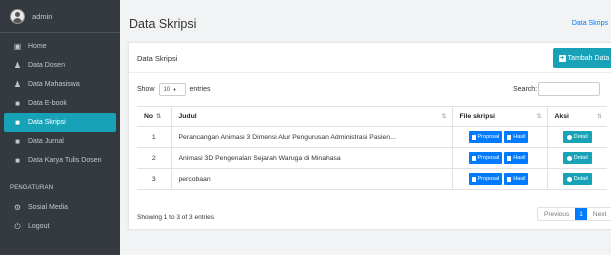  Describe the element at coordinates (154, 158) in the screenshot. I see `cell-no: 2` at that location.